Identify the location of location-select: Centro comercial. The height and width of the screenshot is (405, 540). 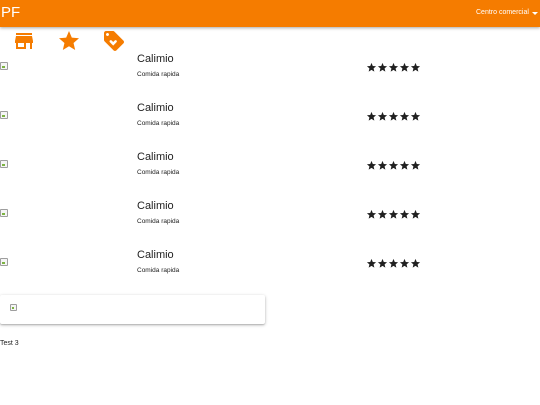
(505, 14).